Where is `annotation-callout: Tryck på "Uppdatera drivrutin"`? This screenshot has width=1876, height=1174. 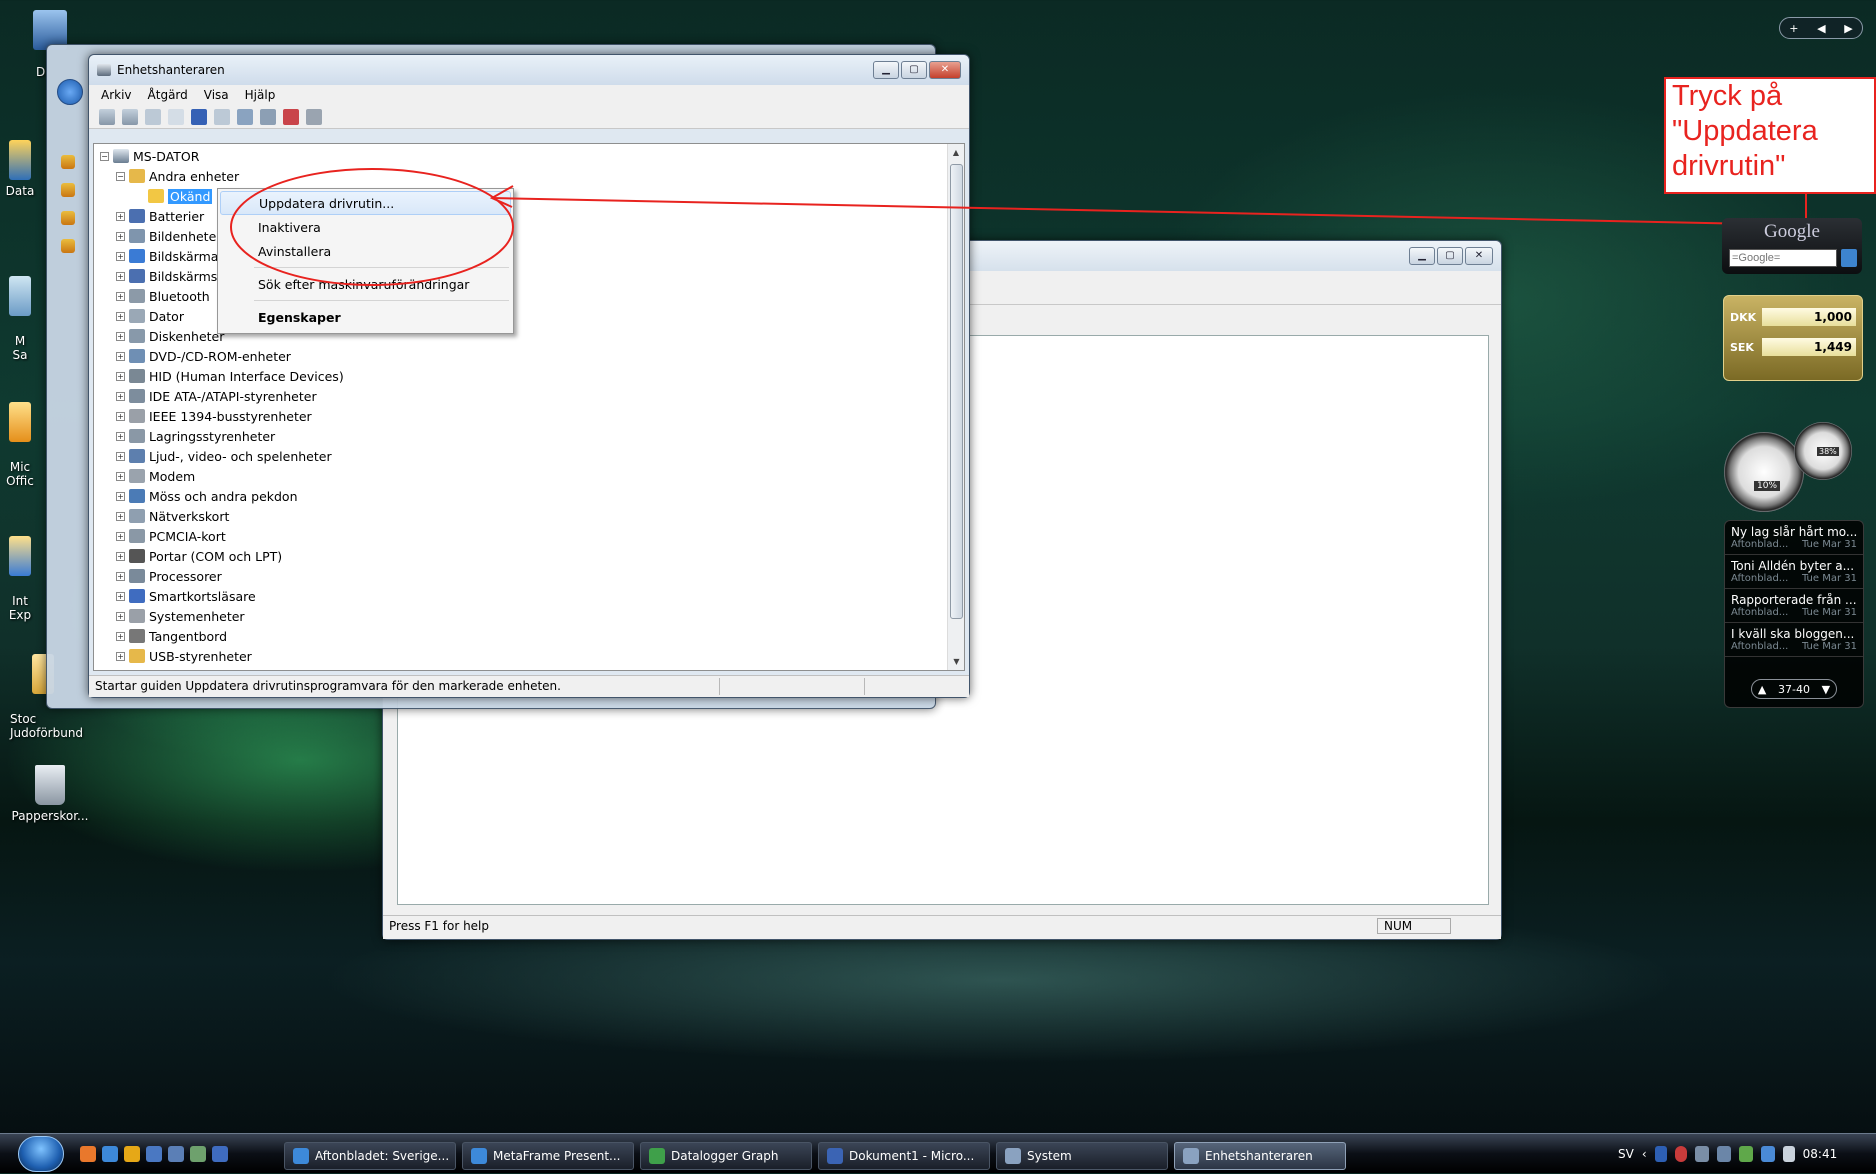 annotation-callout: Tryck på "Uppdatera drivrutin" is located at coordinates (1770, 135).